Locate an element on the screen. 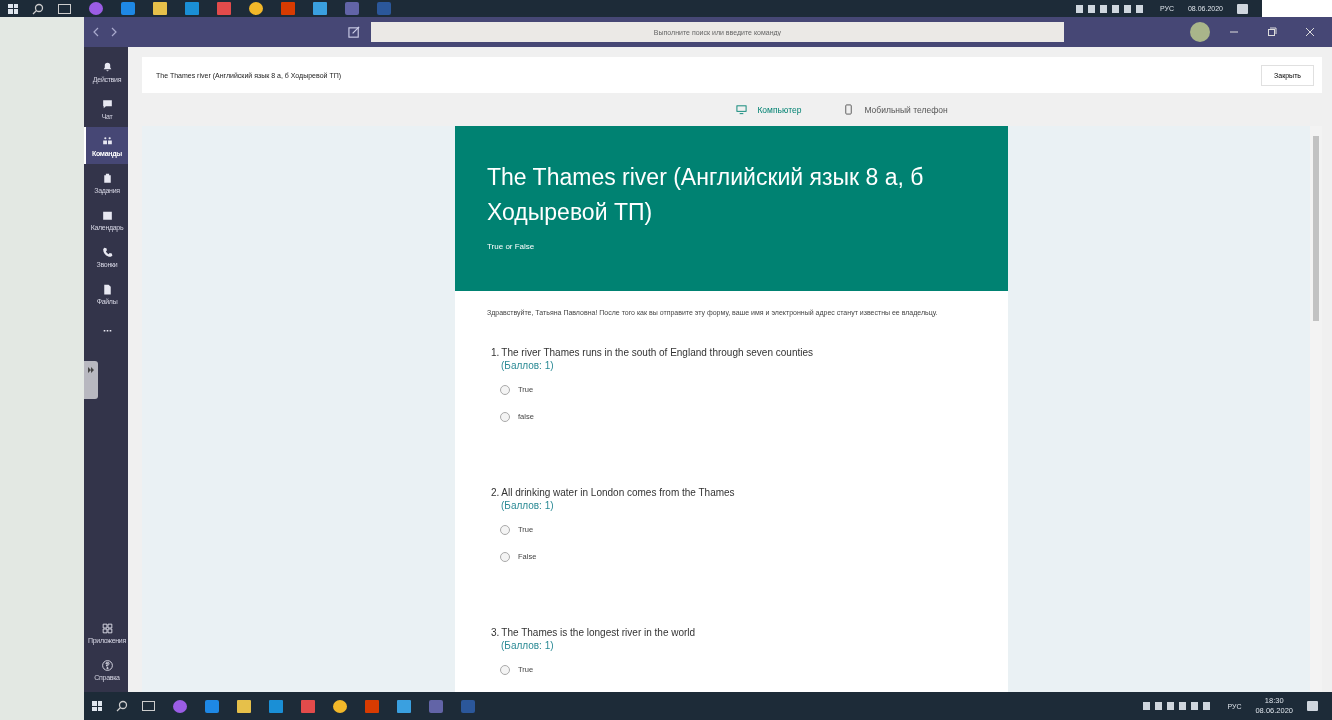  question-number: 3. is located at coordinates (495, 632).